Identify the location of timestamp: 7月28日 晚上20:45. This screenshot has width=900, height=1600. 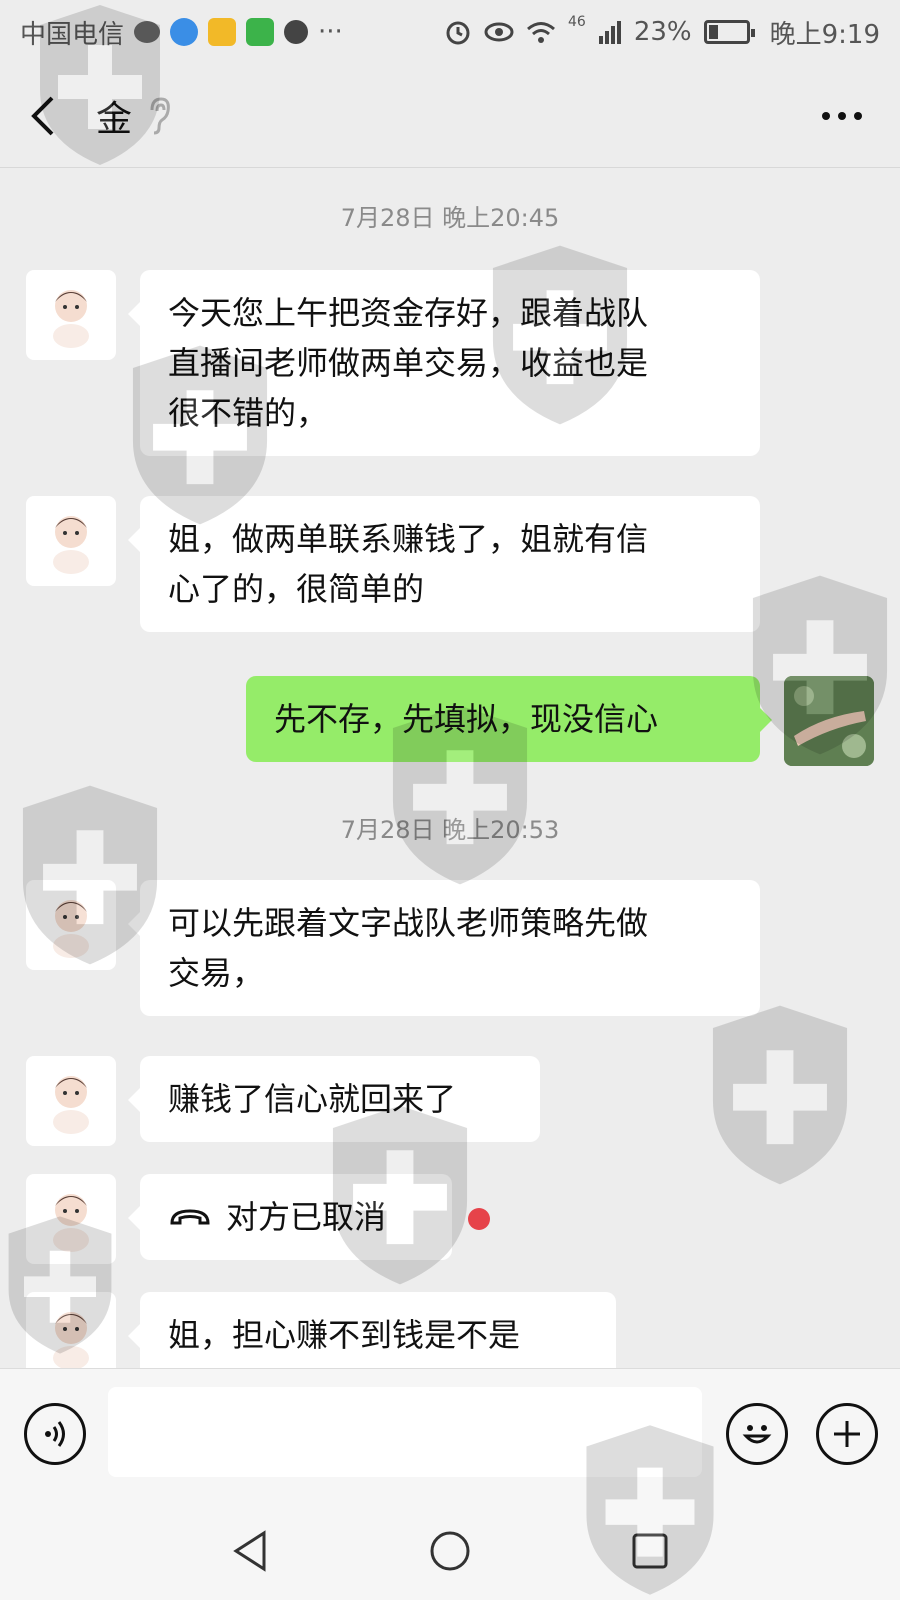
(450, 218).